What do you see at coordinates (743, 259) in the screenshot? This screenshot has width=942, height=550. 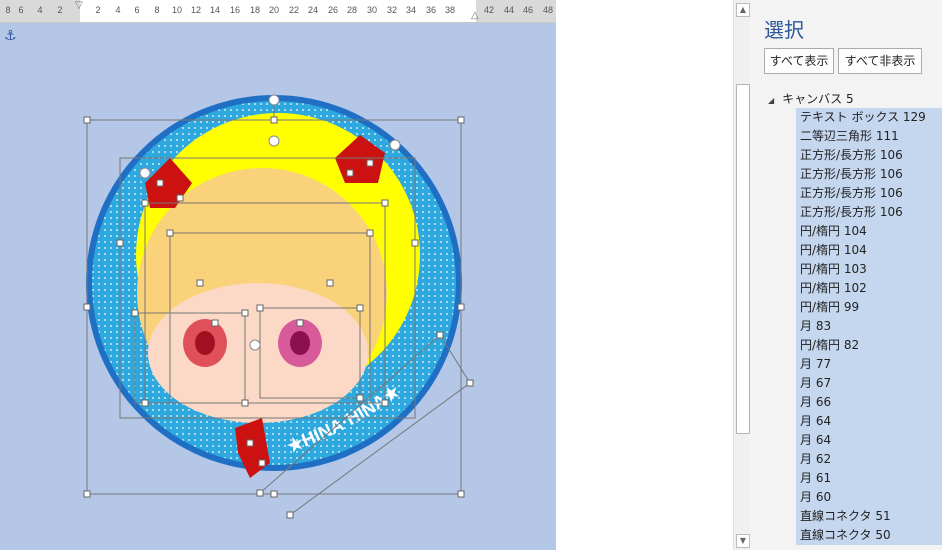 I see `scroll-thumb` at bounding box center [743, 259].